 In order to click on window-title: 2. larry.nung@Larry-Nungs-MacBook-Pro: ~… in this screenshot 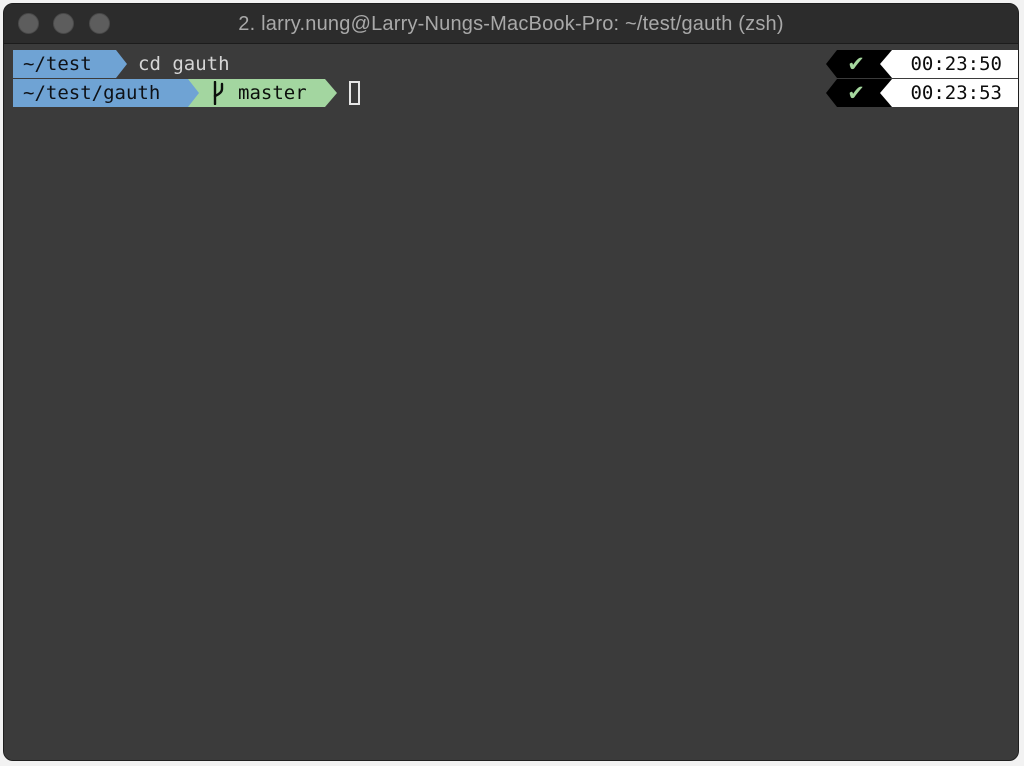, I will do `click(511, 24)`.